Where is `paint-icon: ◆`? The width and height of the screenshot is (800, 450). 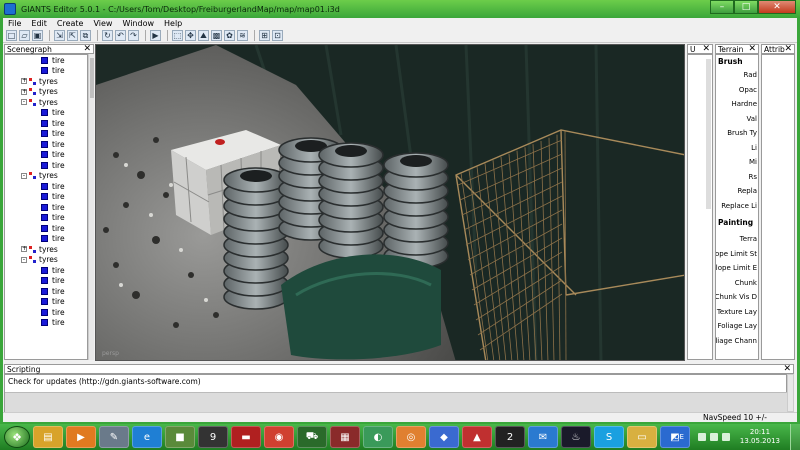 paint-icon: ◆ is located at coordinates (444, 437).